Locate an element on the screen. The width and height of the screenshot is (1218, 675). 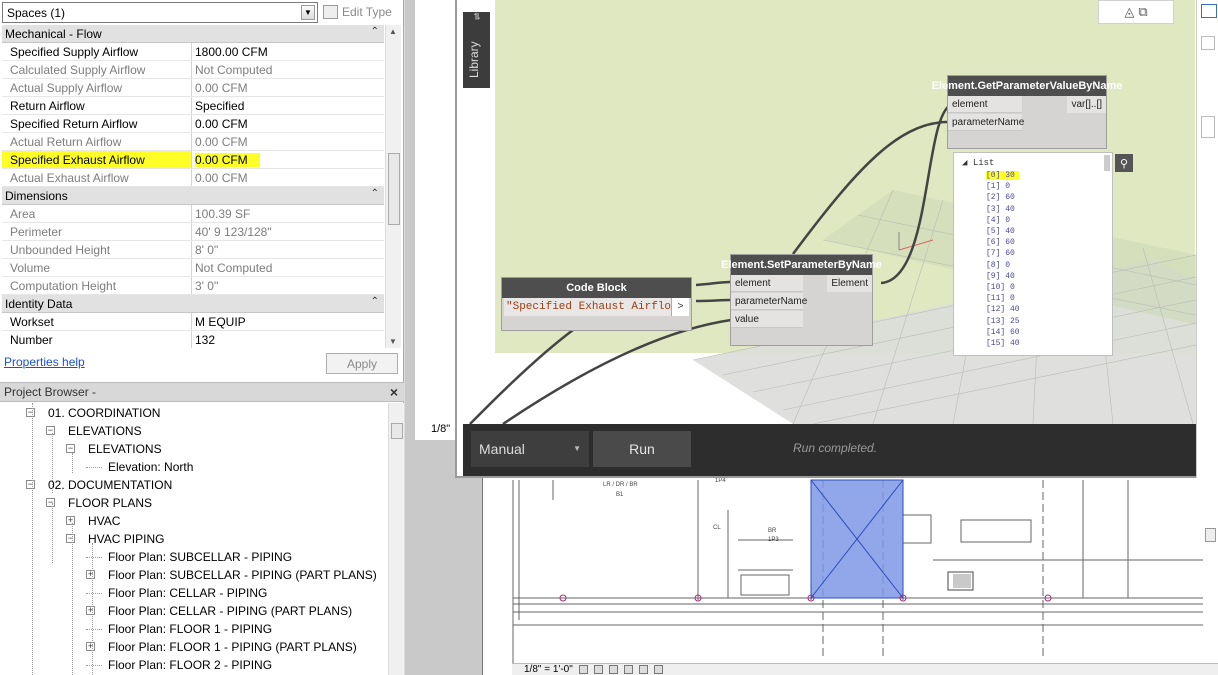
chevron-down-icon: ▼ is located at coordinates (308, 12).